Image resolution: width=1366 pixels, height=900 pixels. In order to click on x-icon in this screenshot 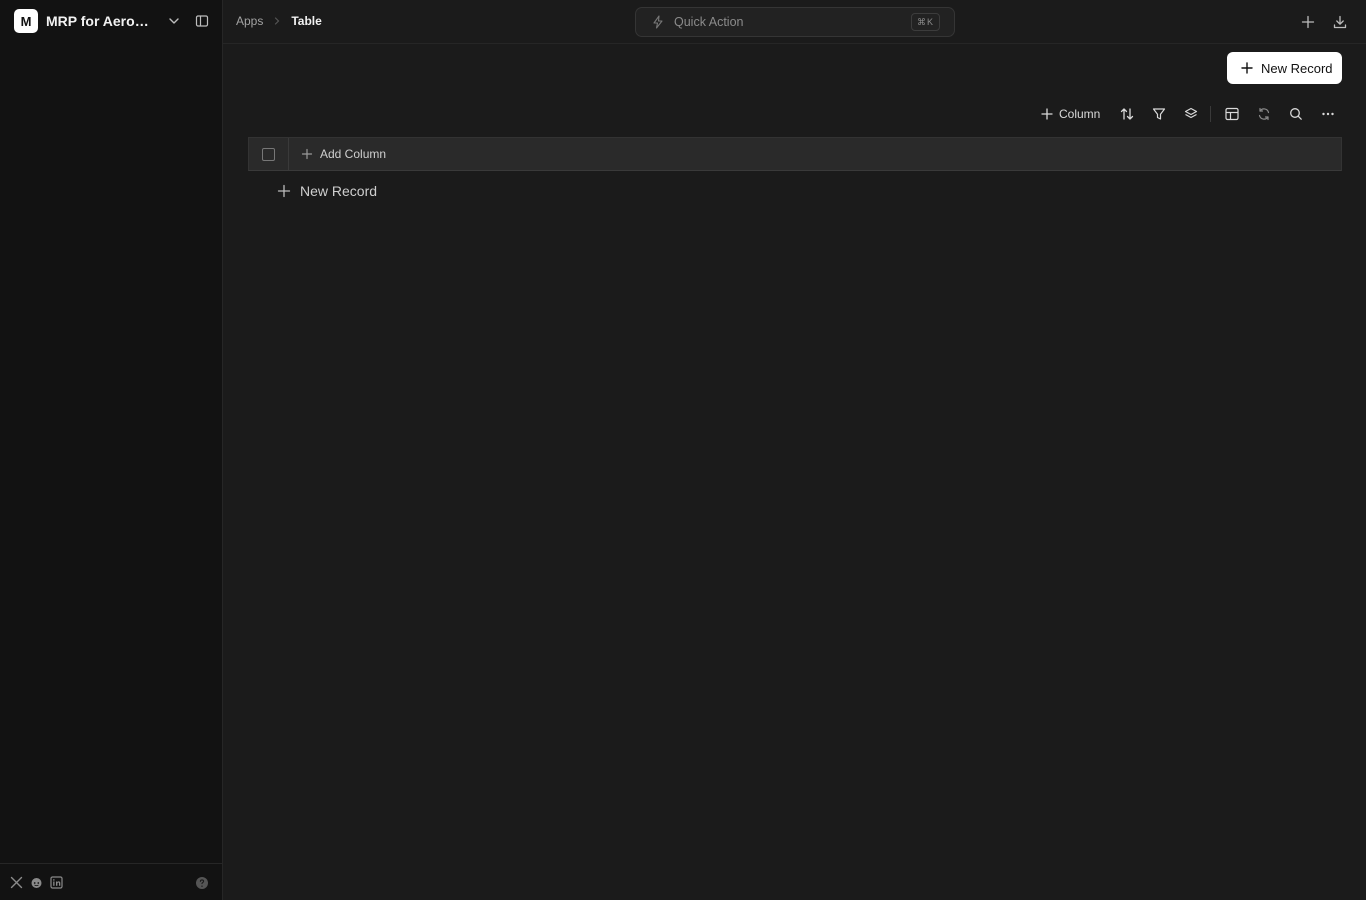, I will do `click(16, 882)`.